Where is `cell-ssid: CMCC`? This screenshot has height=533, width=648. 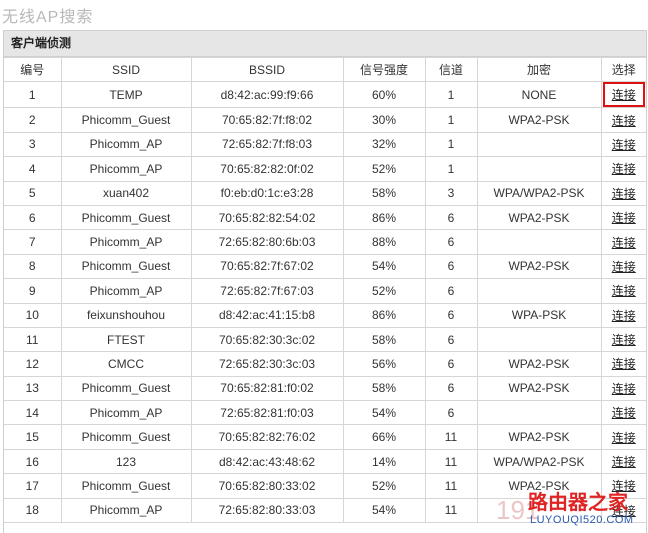 cell-ssid: CMCC is located at coordinates (126, 364).